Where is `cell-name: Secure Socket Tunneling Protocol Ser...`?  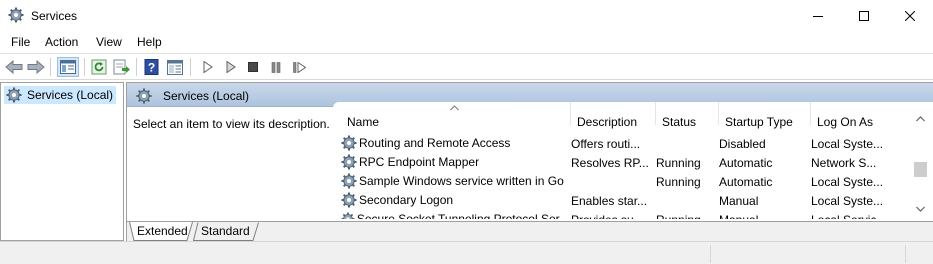 cell-name: Secure Socket Tunneling Protocol Ser... is located at coordinates (455, 215).